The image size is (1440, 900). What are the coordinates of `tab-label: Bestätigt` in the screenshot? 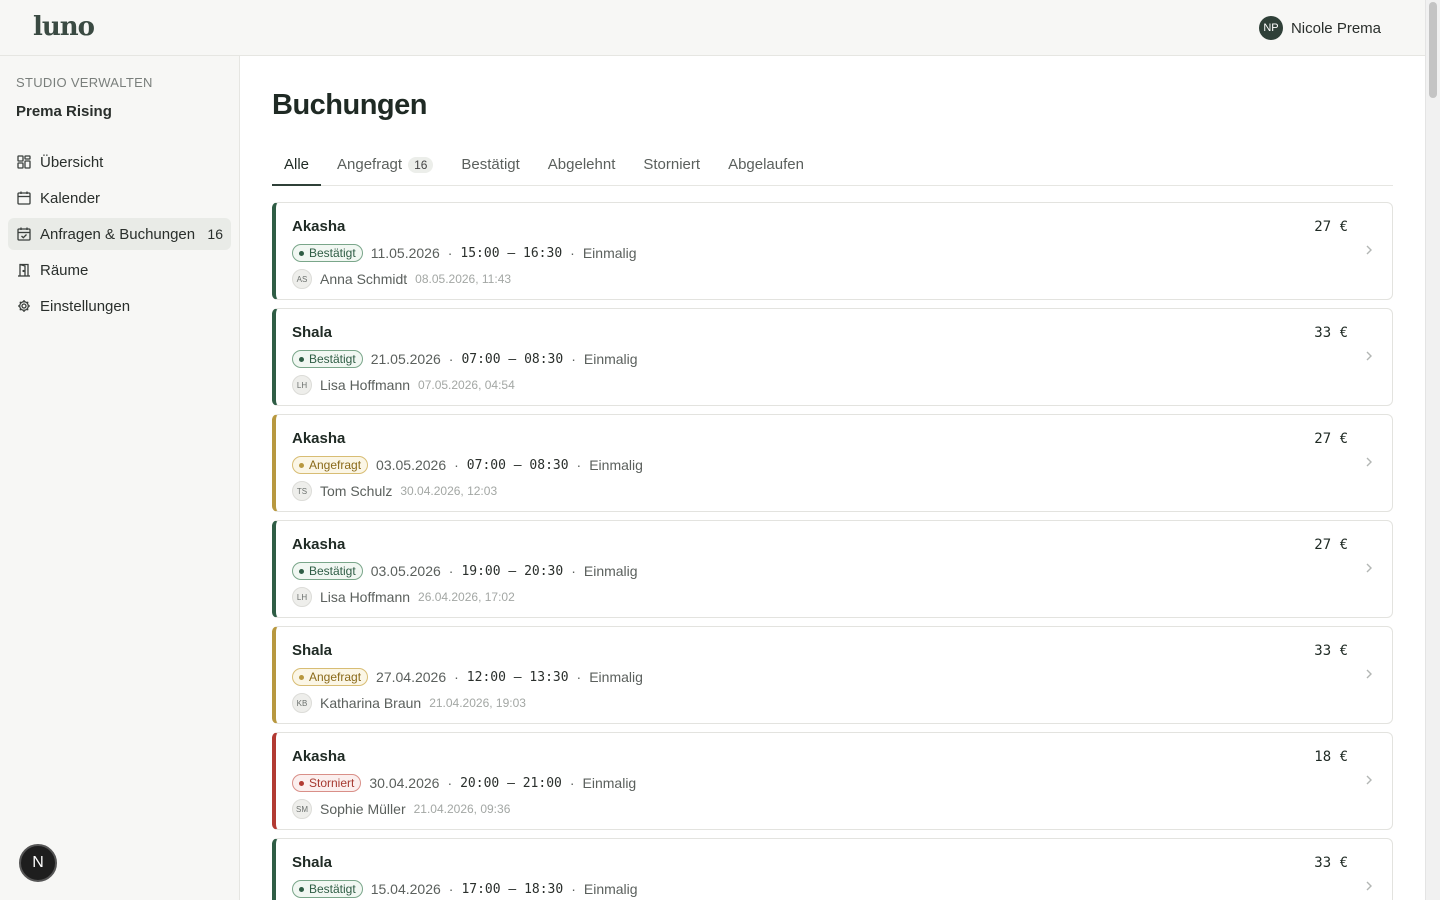 It's located at (490, 164).